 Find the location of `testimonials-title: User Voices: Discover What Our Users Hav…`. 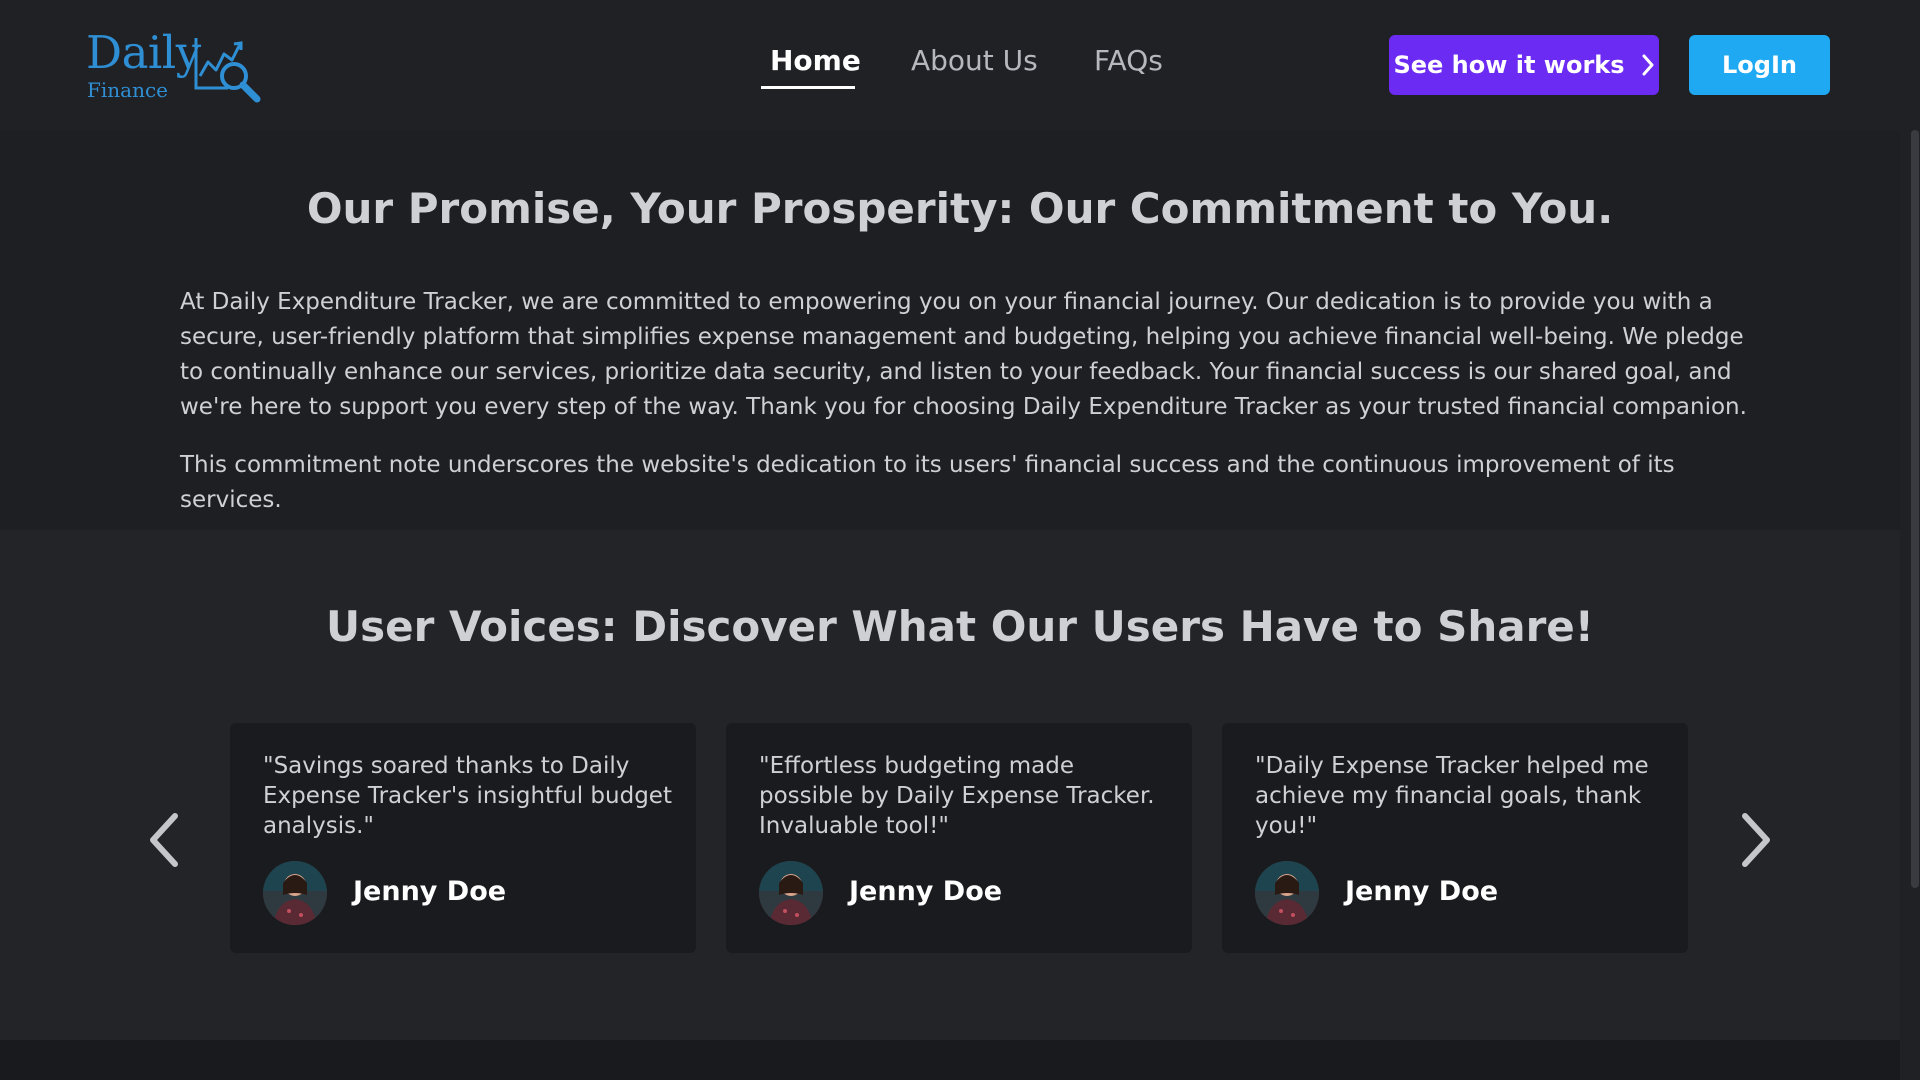

testimonials-title: User Voices: Discover What Our Users Hav… is located at coordinates (960, 626).